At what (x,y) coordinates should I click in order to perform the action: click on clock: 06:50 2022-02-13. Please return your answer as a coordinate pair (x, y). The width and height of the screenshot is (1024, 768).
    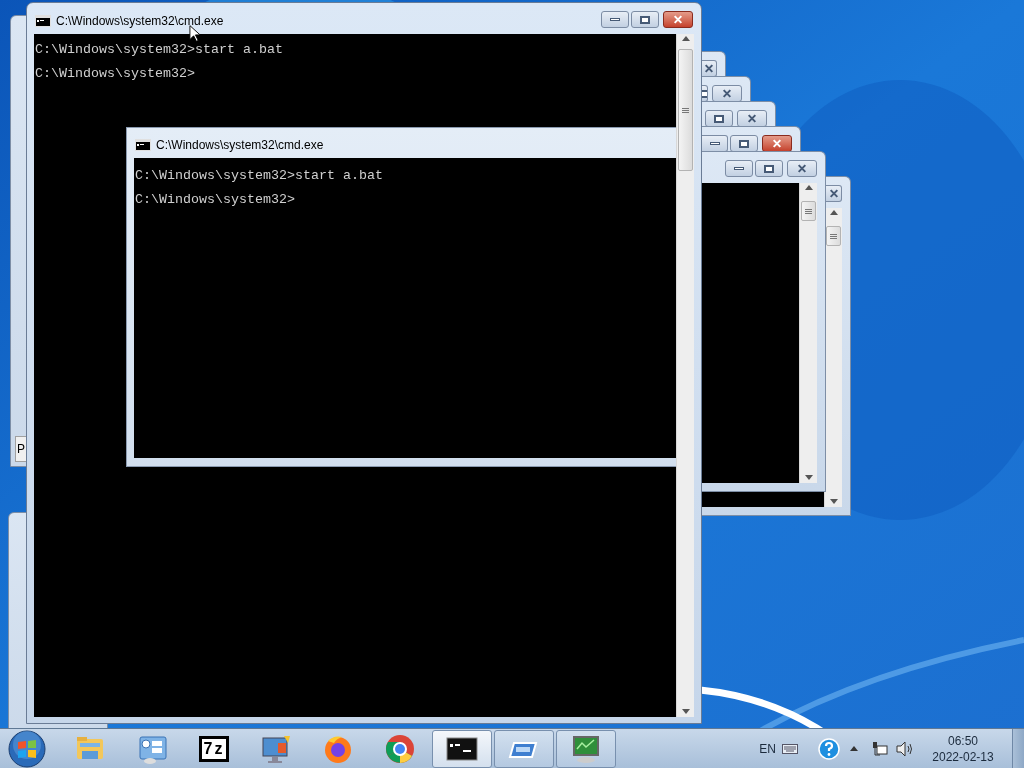
    Looking at the image, I should click on (963, 748).